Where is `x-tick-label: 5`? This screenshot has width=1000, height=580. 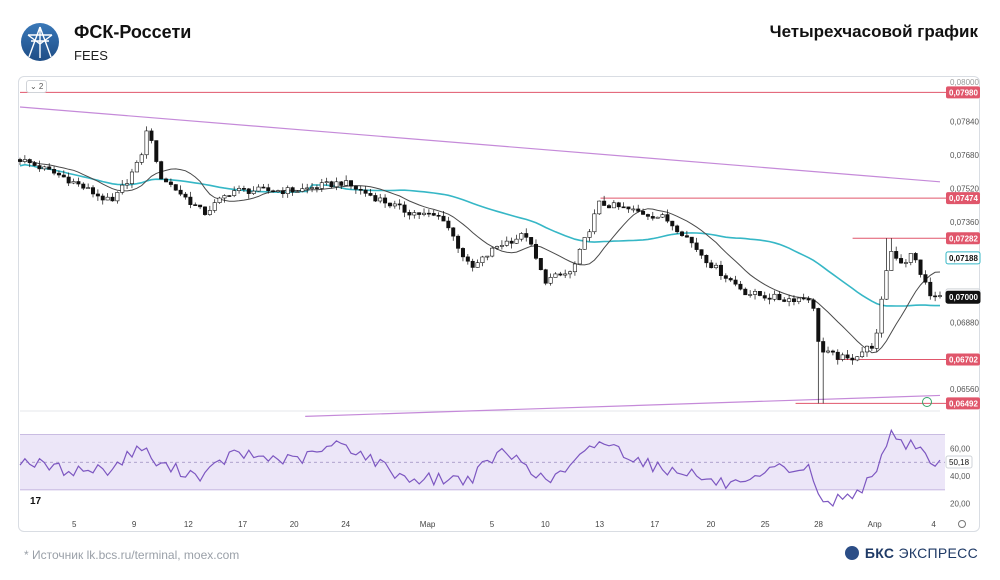
x-tick-label: 5 is located at coordinates (492, 524).